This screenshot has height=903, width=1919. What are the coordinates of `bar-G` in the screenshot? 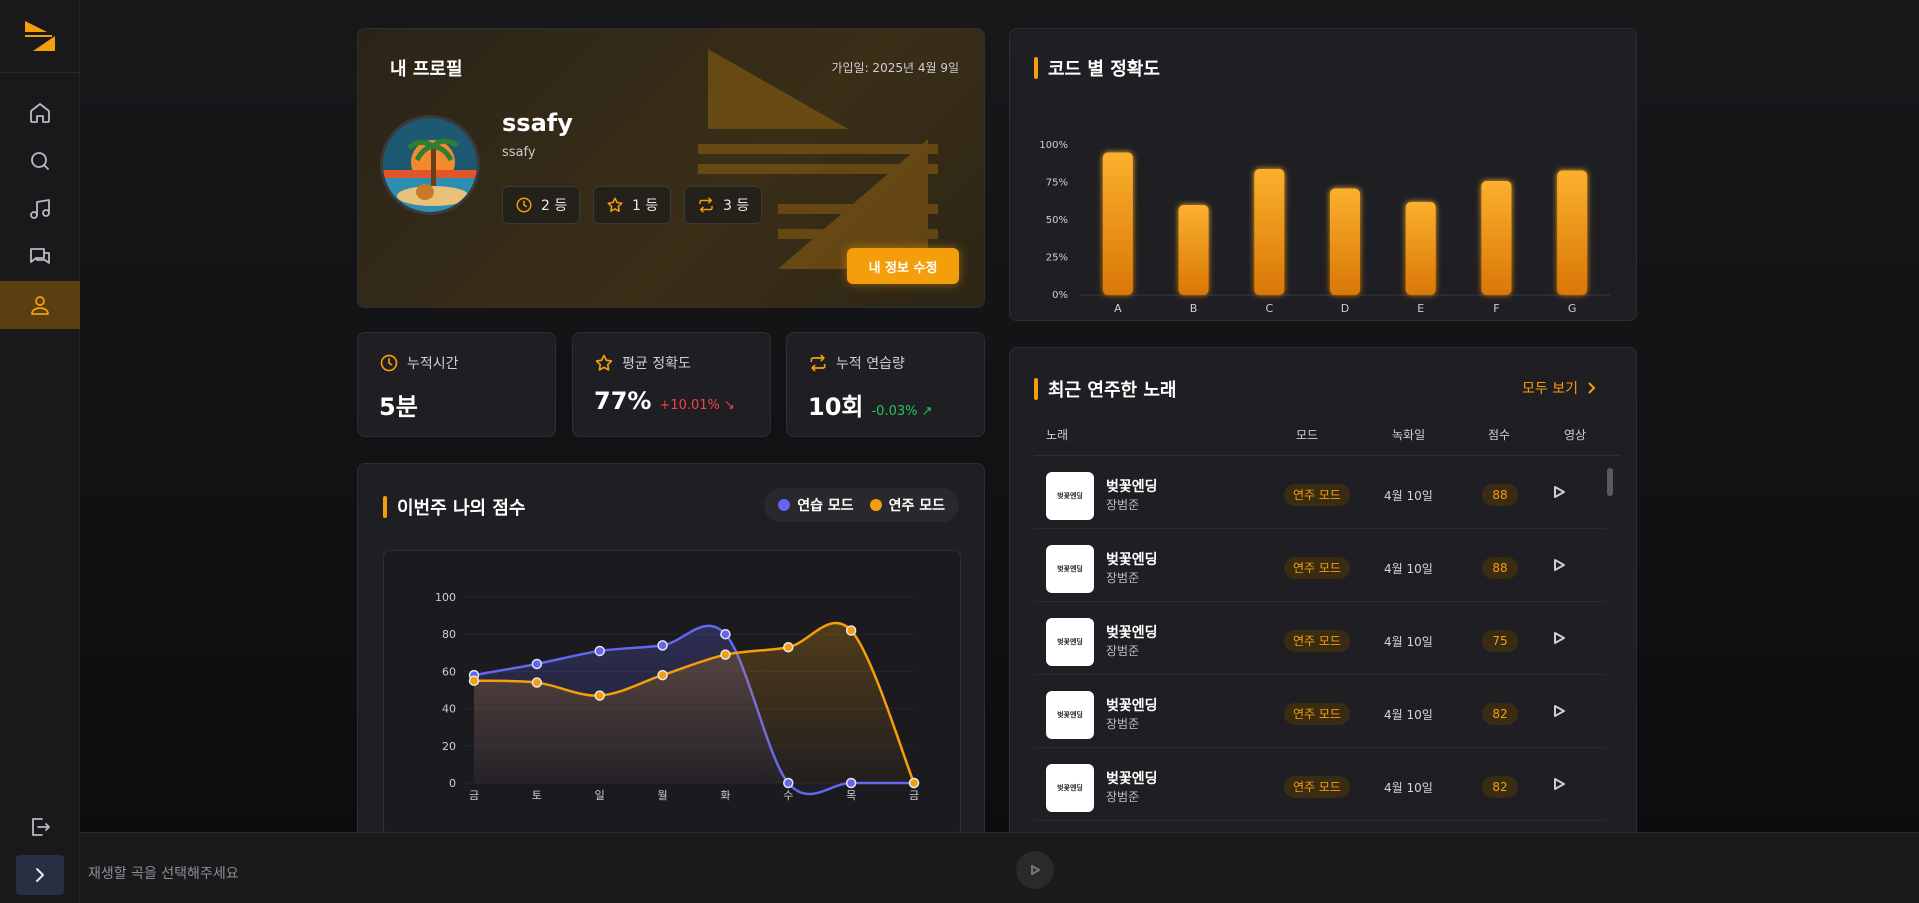 It's located at (1572, 232).